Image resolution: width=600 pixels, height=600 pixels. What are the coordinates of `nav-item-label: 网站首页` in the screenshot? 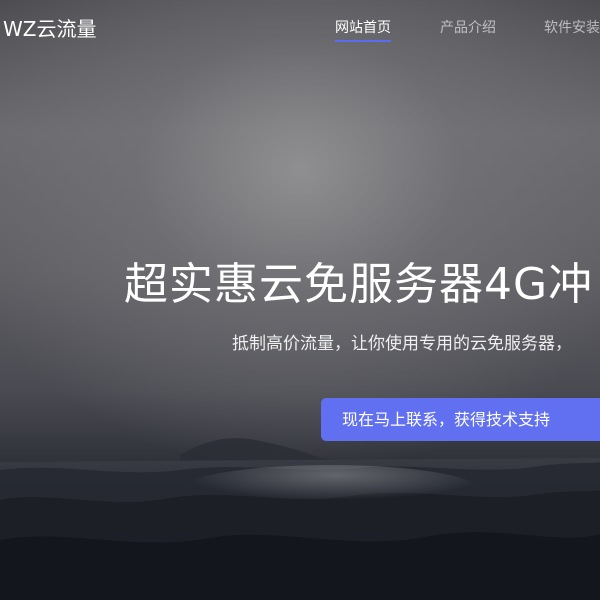 It's located at (363, 28).